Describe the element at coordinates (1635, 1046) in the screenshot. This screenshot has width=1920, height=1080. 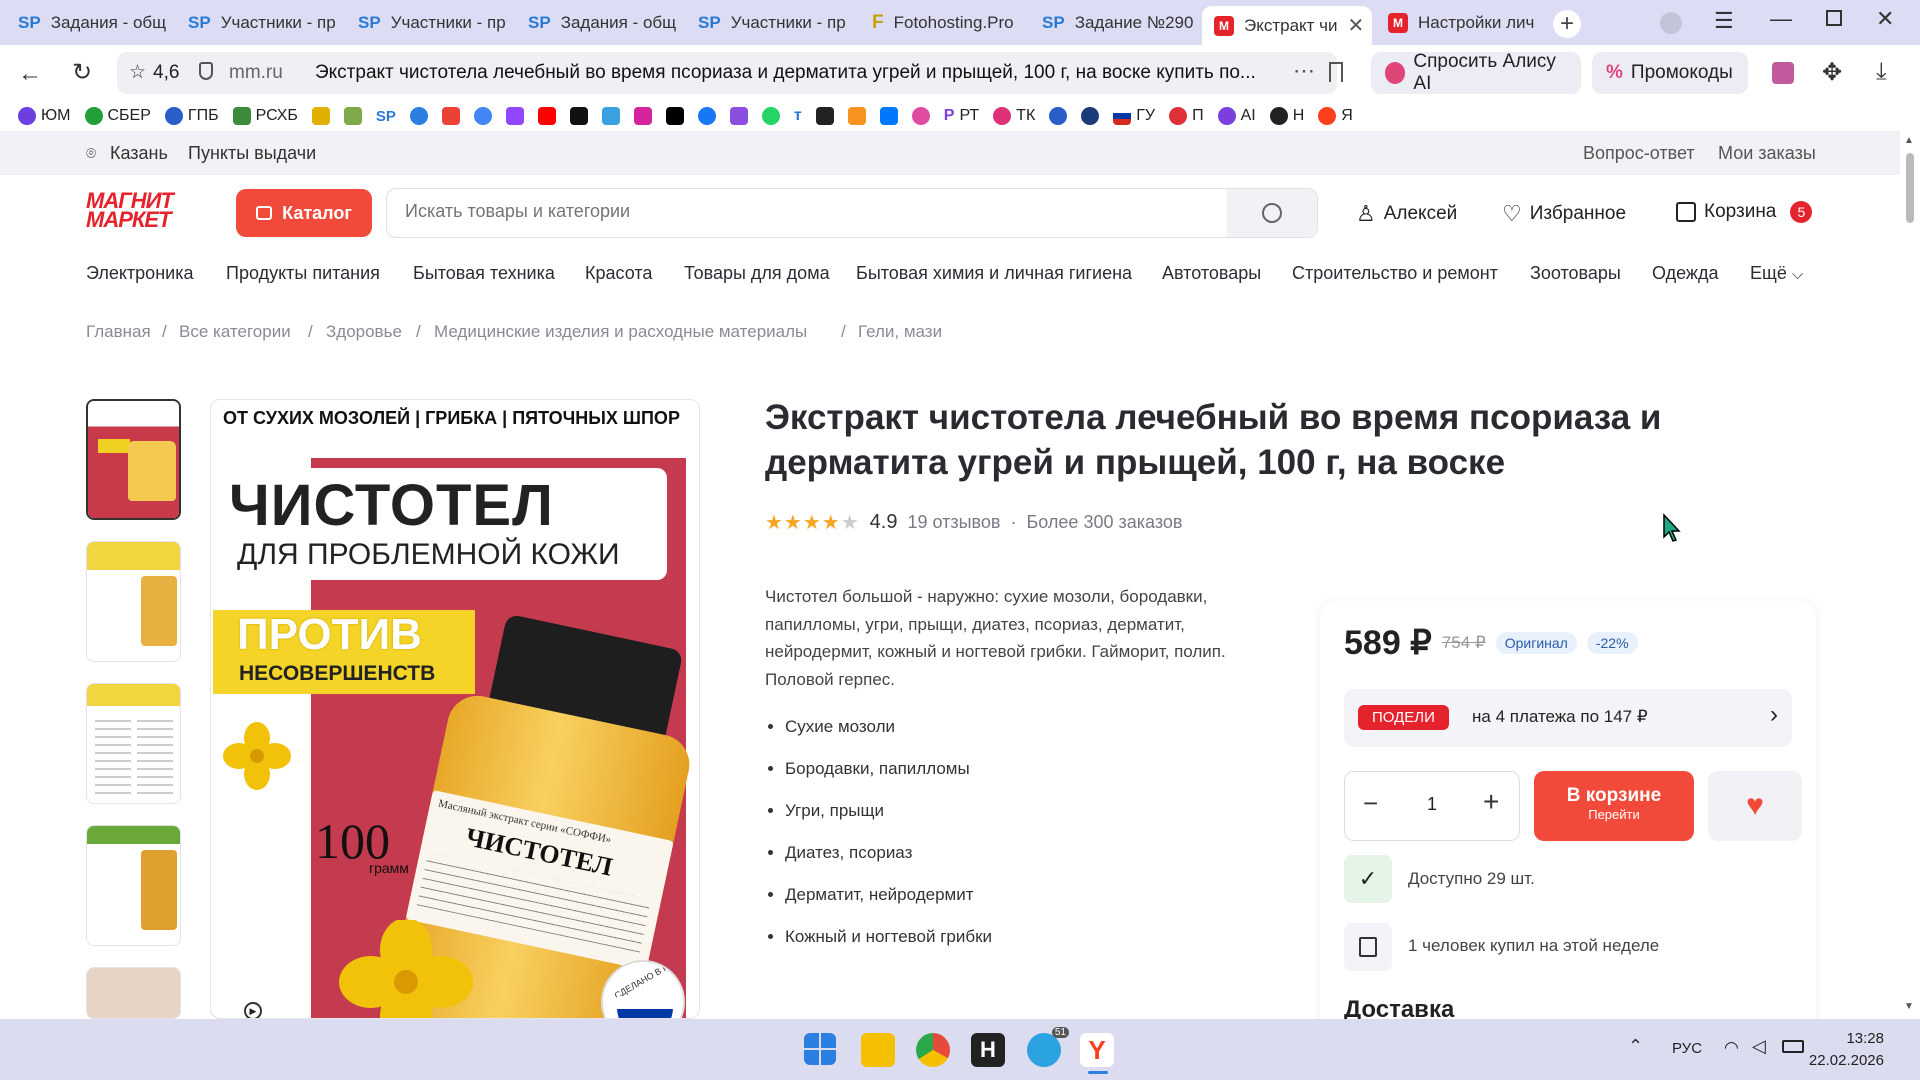
I see `chevron-up-icon: ⌃` at that location.